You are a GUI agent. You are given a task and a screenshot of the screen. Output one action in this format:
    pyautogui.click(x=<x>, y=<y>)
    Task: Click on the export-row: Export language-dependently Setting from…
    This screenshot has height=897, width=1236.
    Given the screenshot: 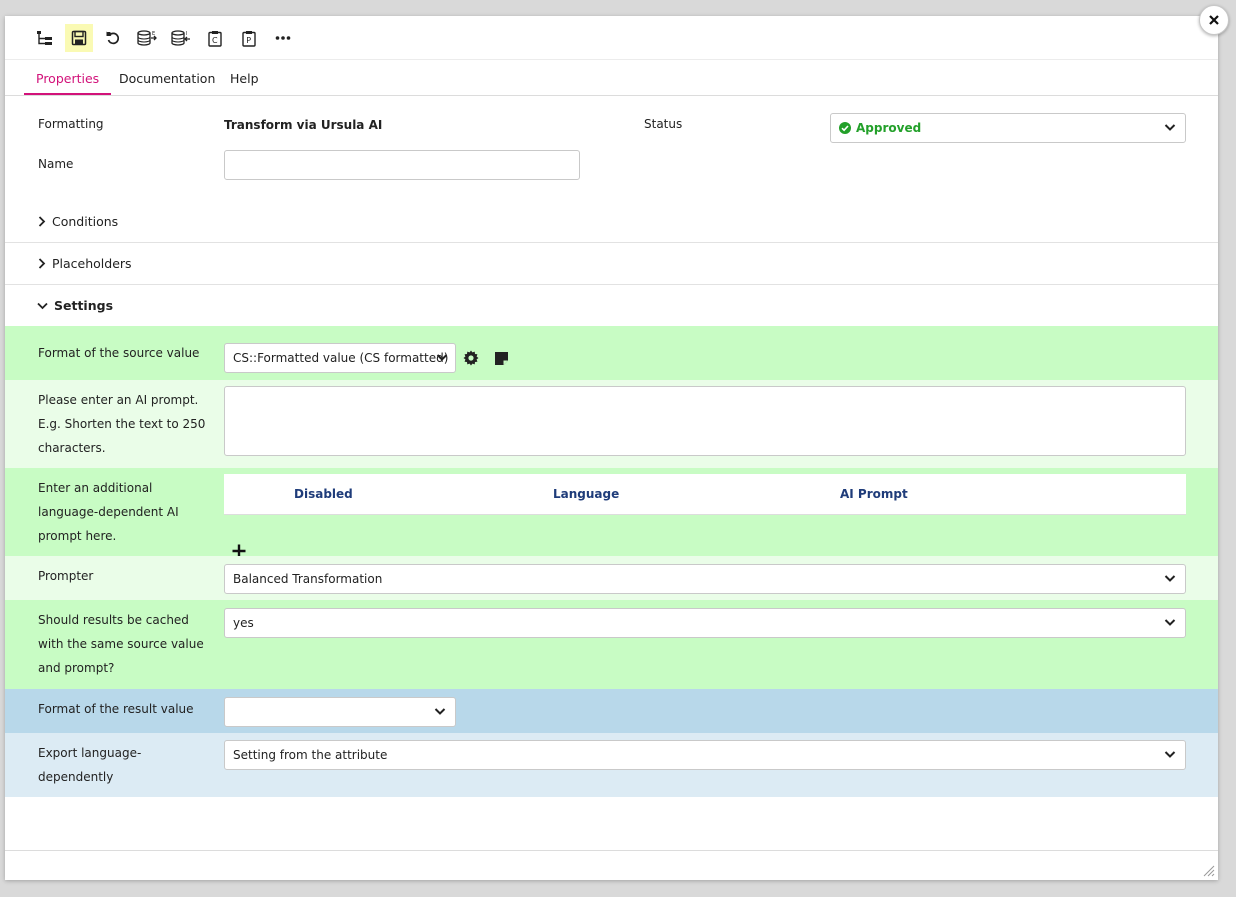 What is the action you would take?
    pyautogui.click(x=611, y=765)
    